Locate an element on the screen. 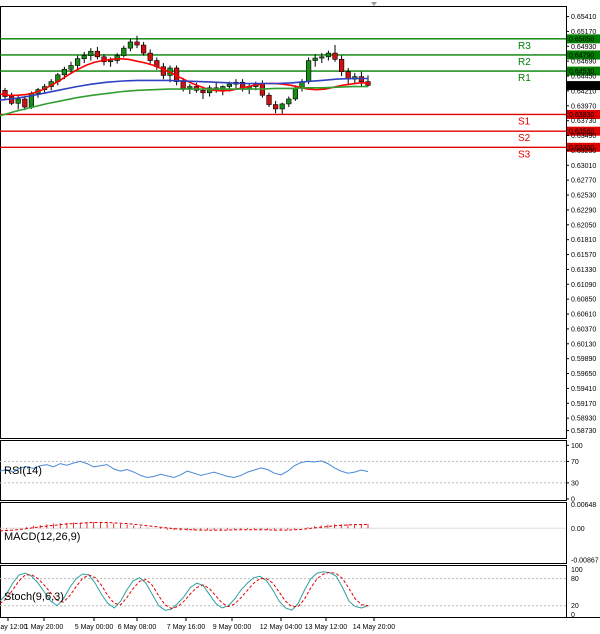 Image resolution: width=600 pixels, height=634 pixels. price-tick-label: 0.63730 is located at coordinates (583, 121).